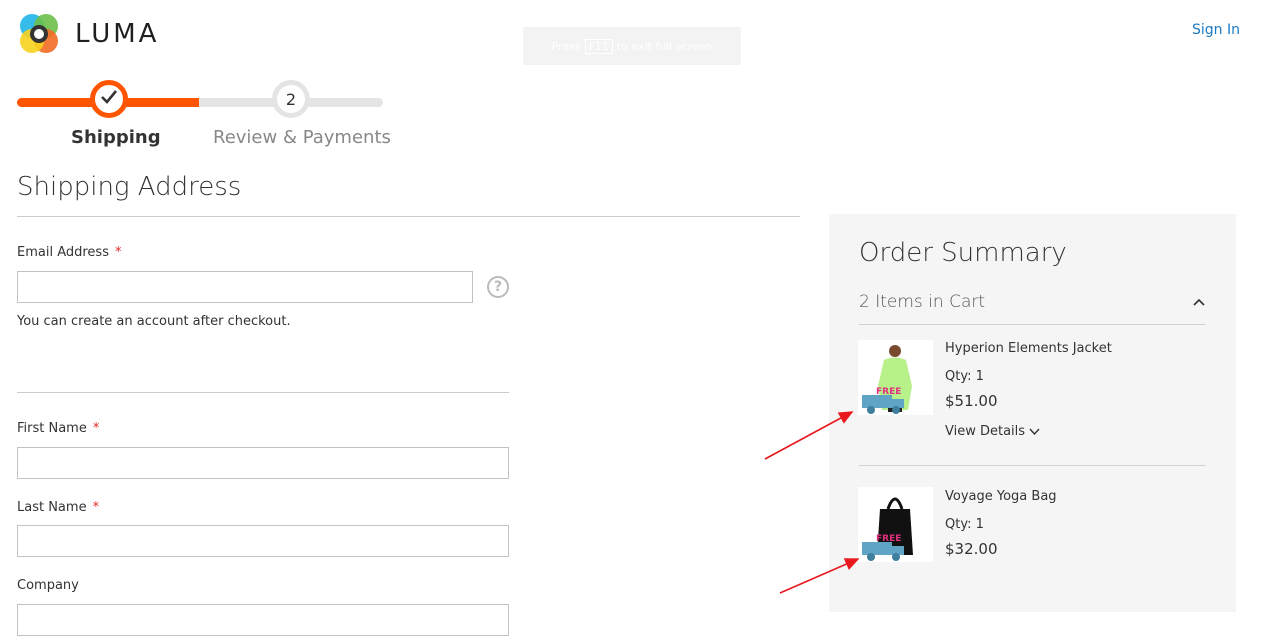 This screenshot has width=1269, height=640. I want to click on view-details-label: View Details, so click(985, 431).